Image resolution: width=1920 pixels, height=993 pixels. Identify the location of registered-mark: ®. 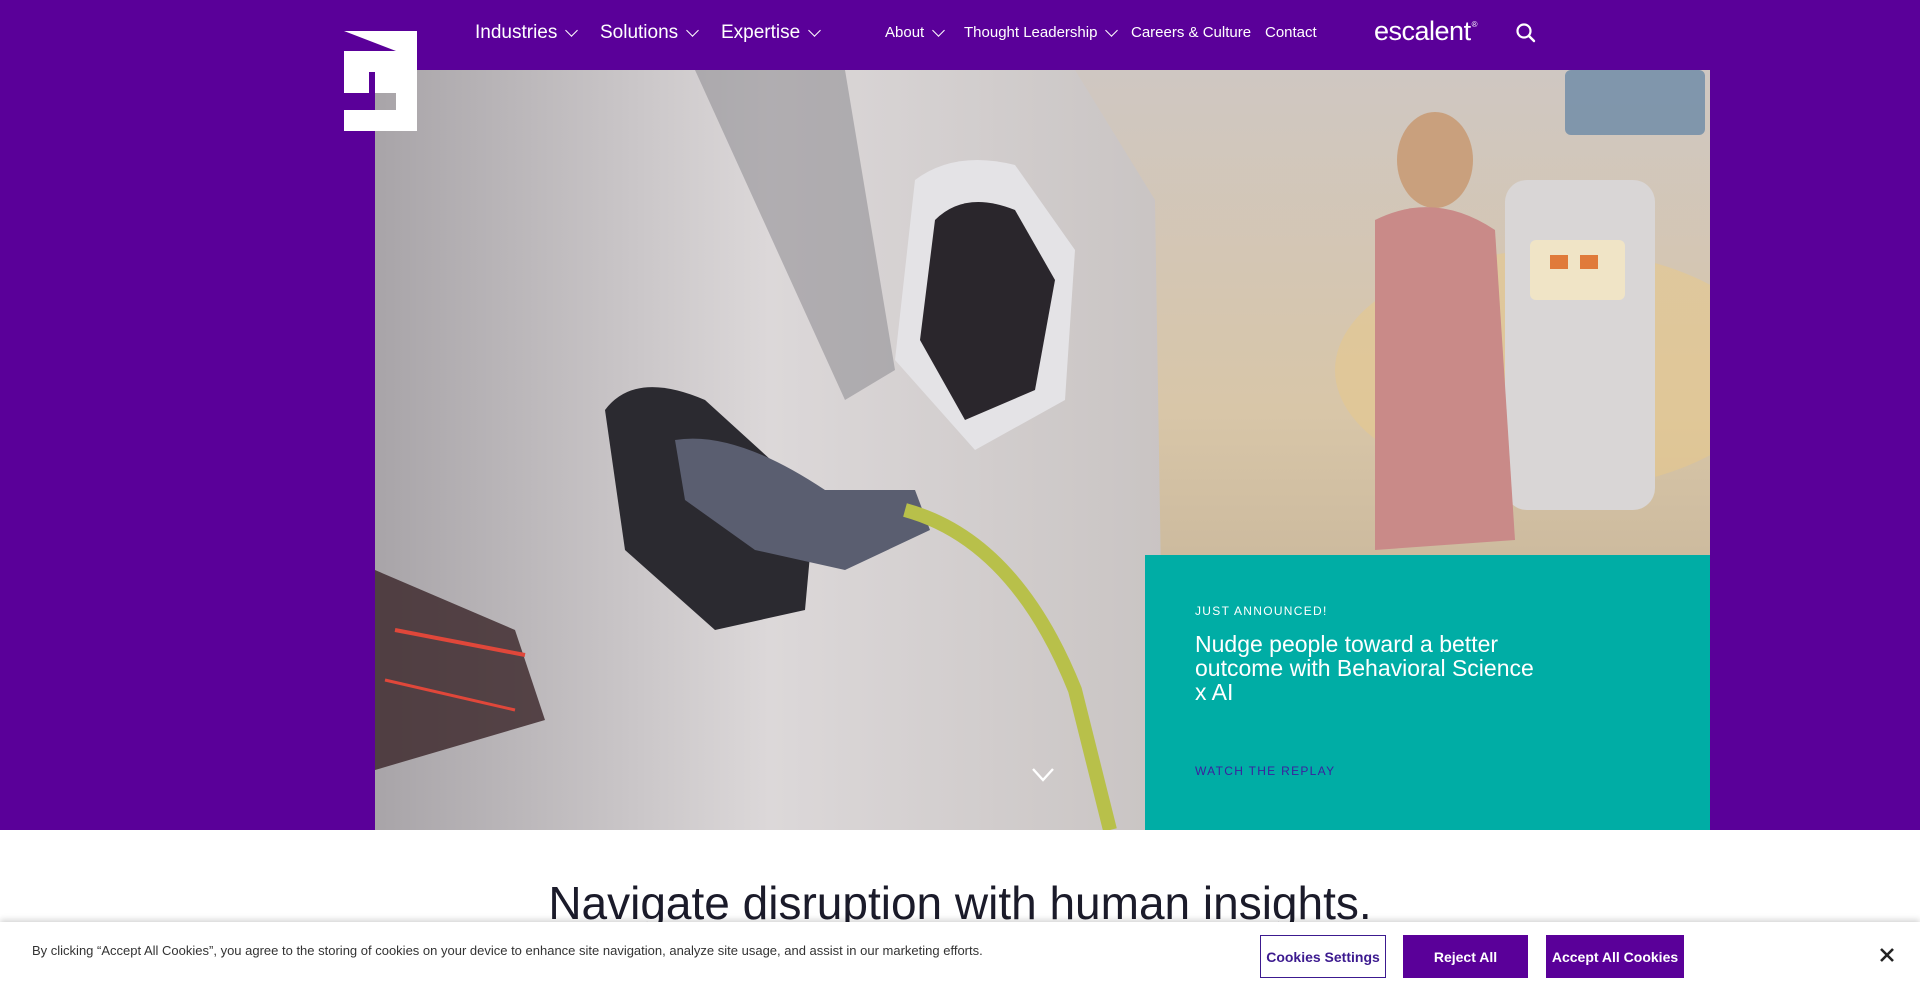
(1474, 24).